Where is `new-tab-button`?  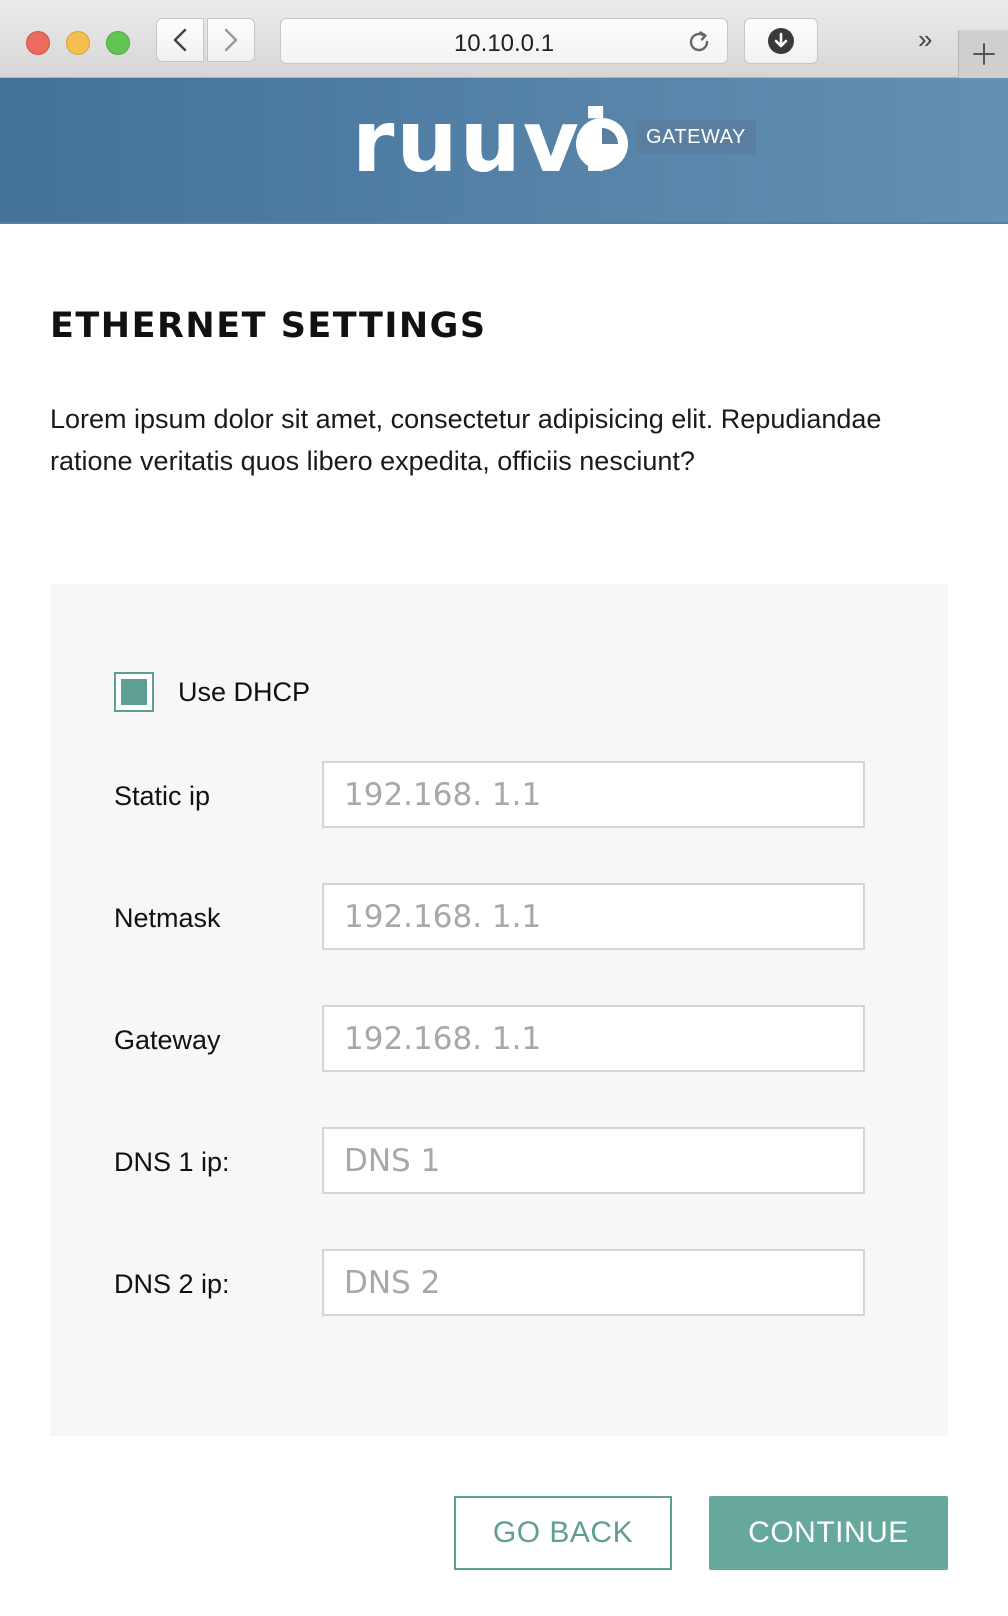
new-tab-button is located at coordinates (983, 54).